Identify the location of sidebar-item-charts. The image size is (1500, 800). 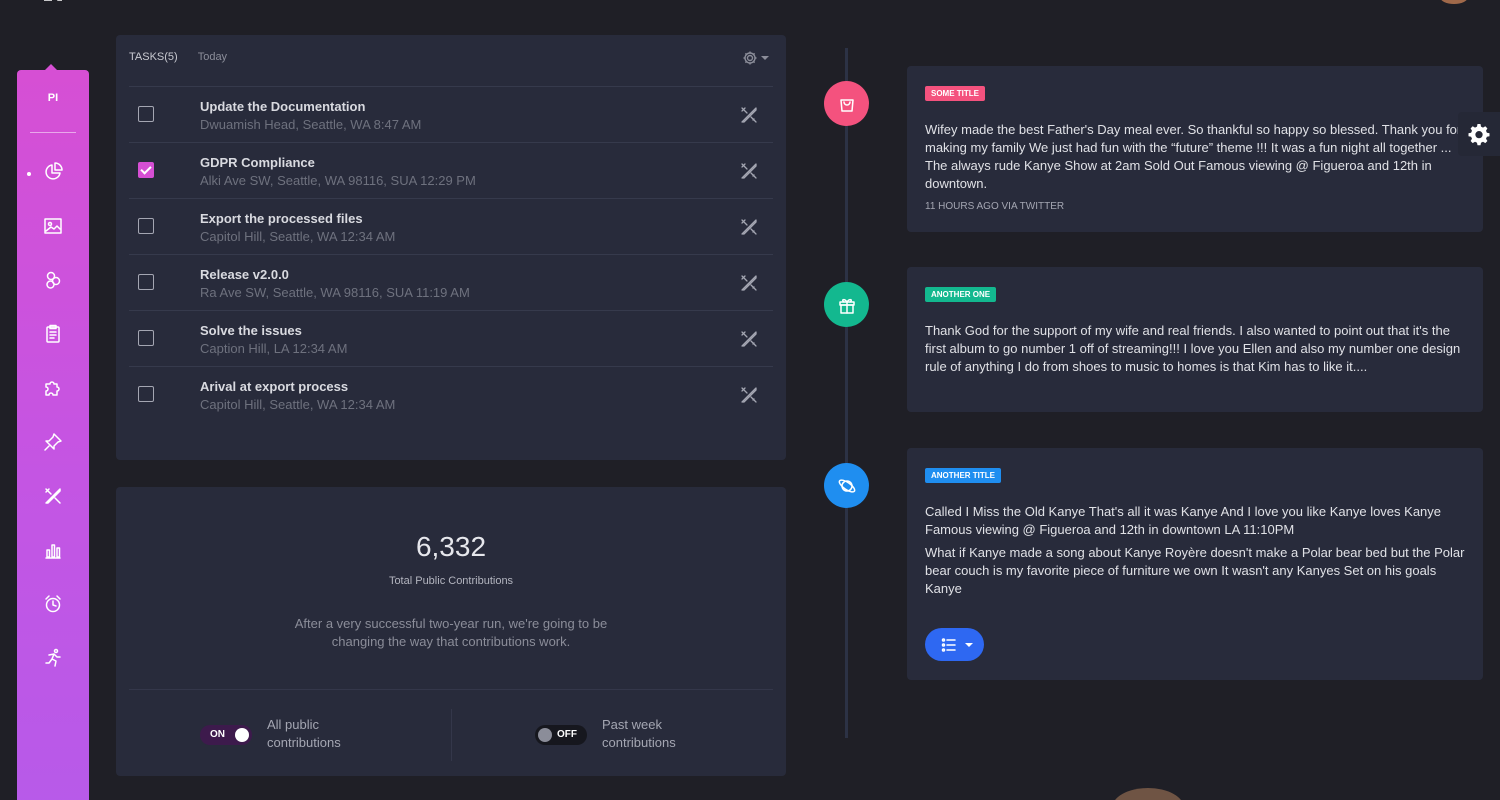
(53, 550).